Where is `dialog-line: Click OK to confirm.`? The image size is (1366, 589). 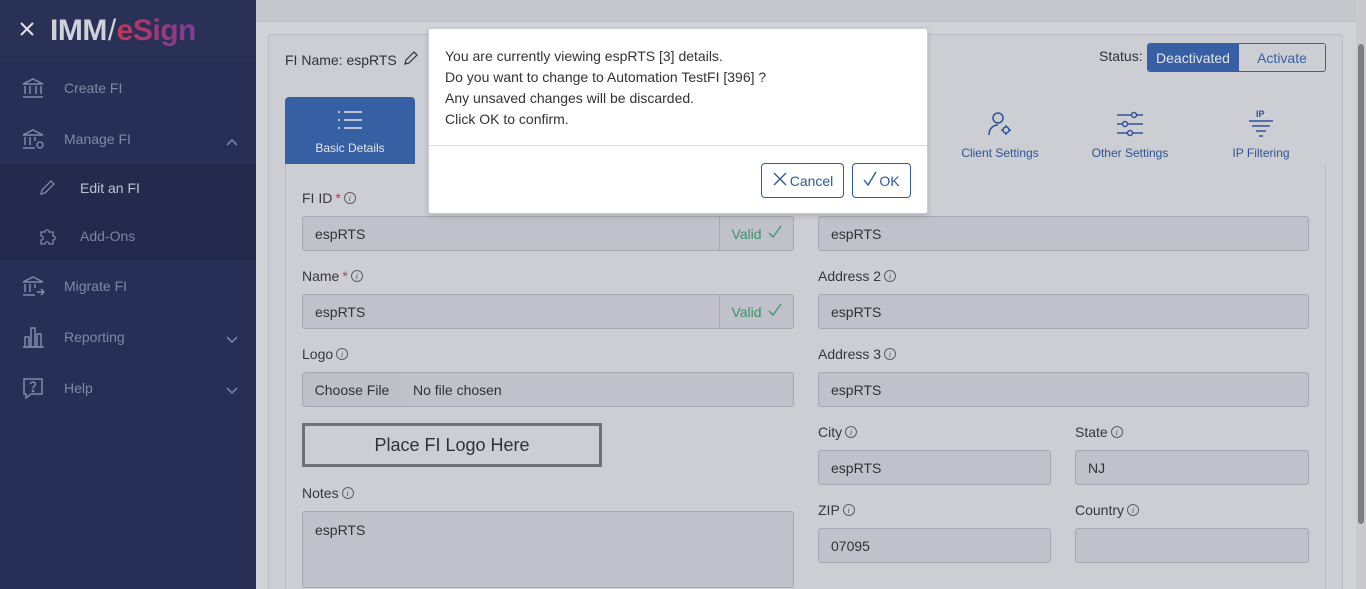
dialog-line: Click OK to confirm. is located at coordinates (507, 119).